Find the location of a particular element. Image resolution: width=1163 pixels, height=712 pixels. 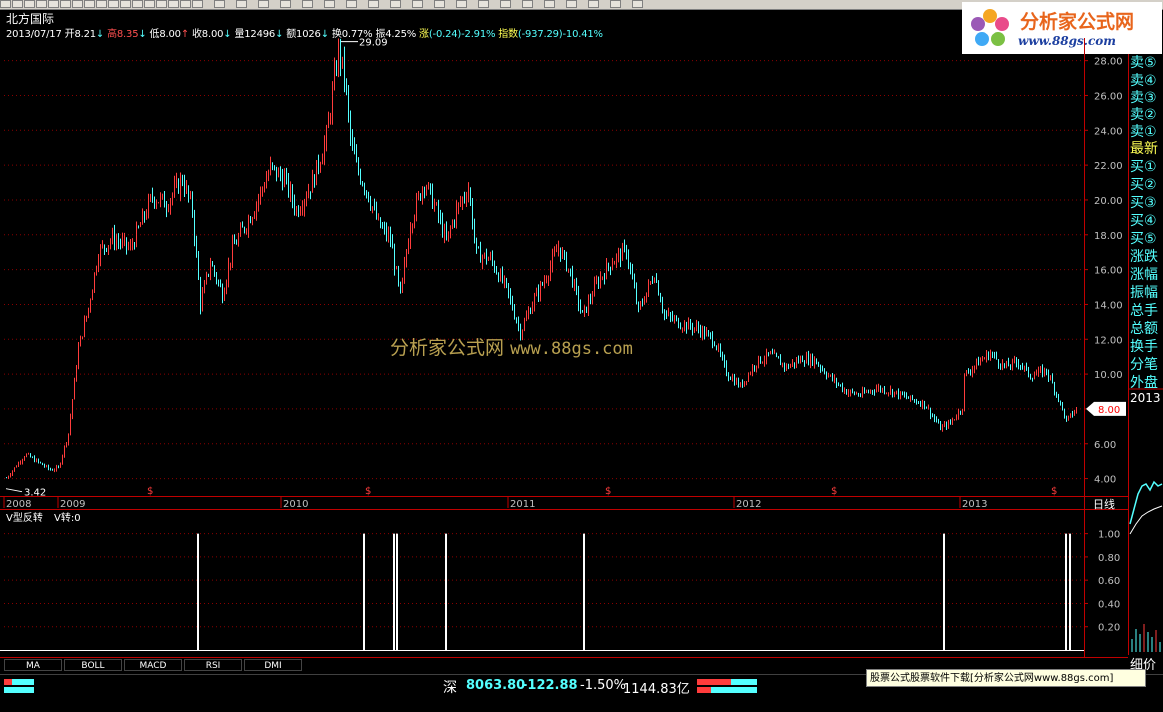

side-label: 买③ is located at coordinates (1143, 203).